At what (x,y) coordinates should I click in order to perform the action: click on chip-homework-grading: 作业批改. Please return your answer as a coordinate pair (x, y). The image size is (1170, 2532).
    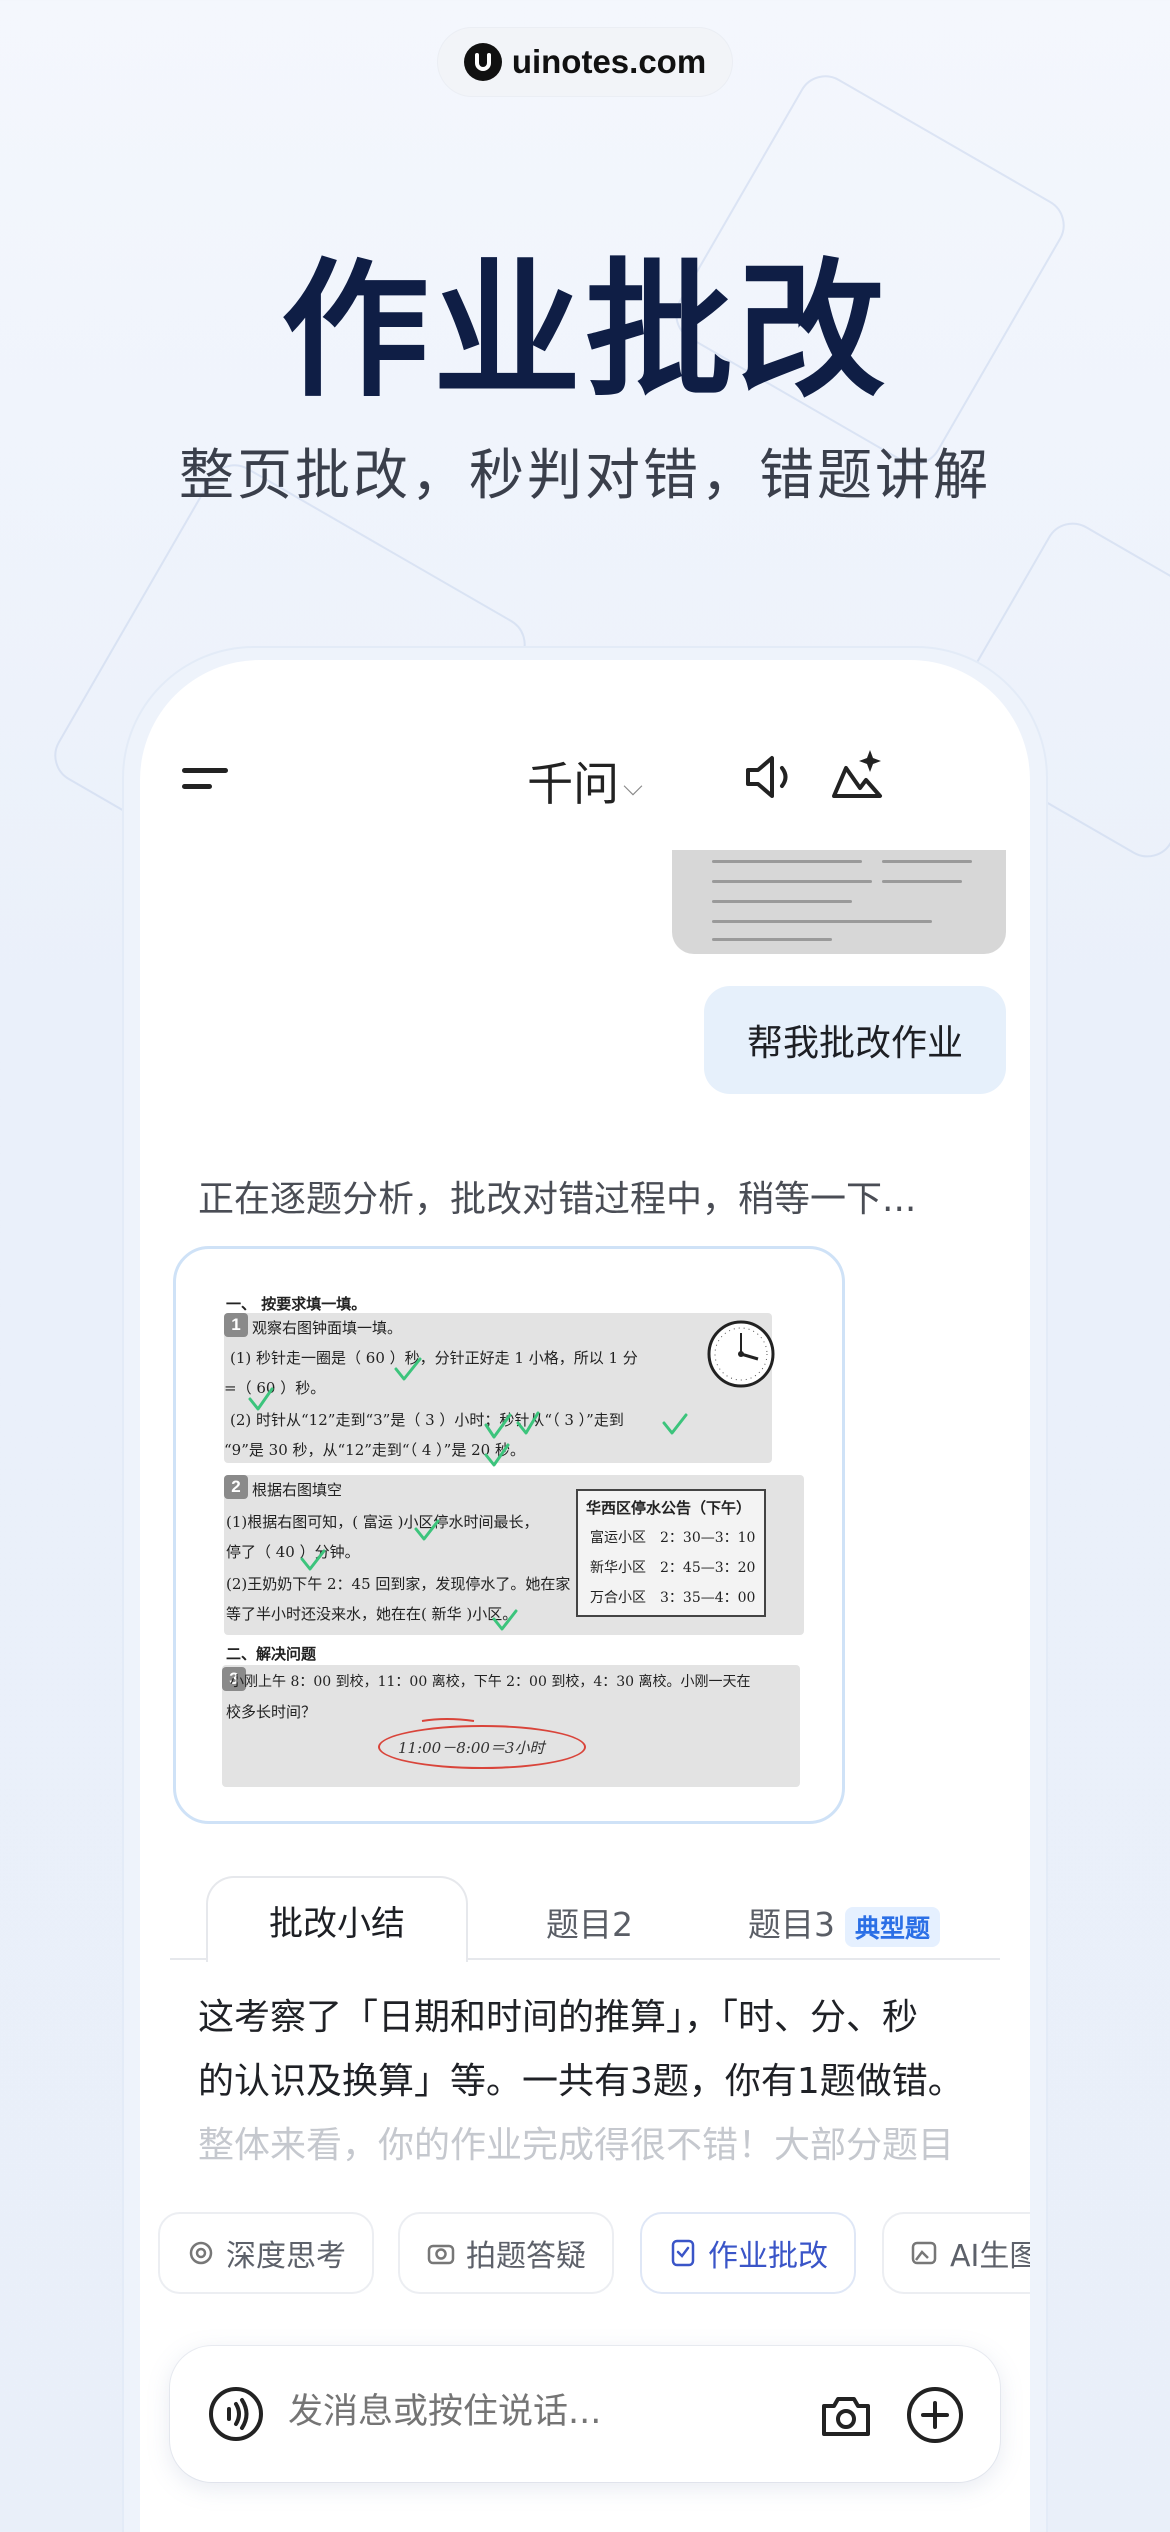
    Looking at the image, I should click on (748, 2253).